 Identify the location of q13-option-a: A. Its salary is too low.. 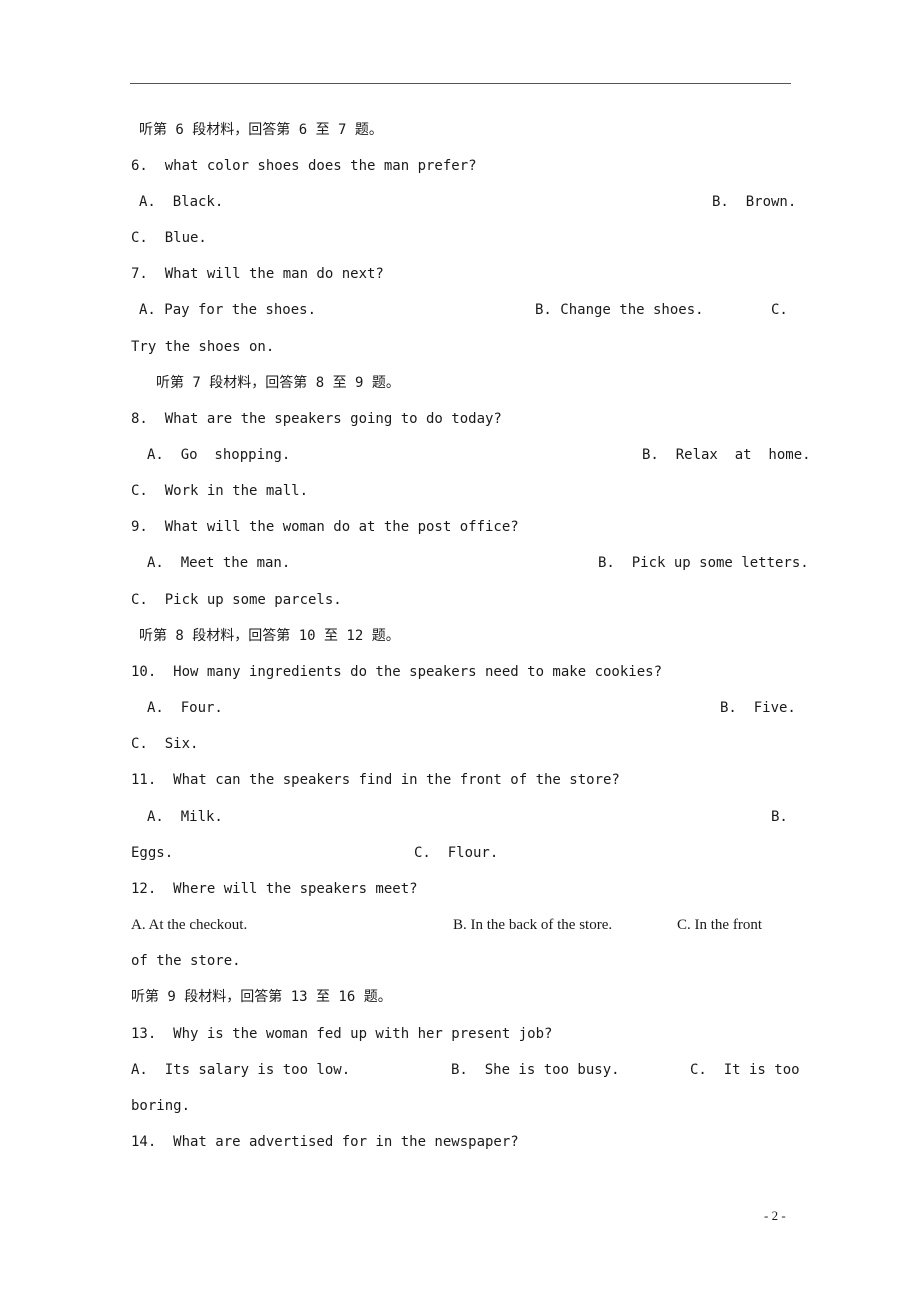
(241, 1070).